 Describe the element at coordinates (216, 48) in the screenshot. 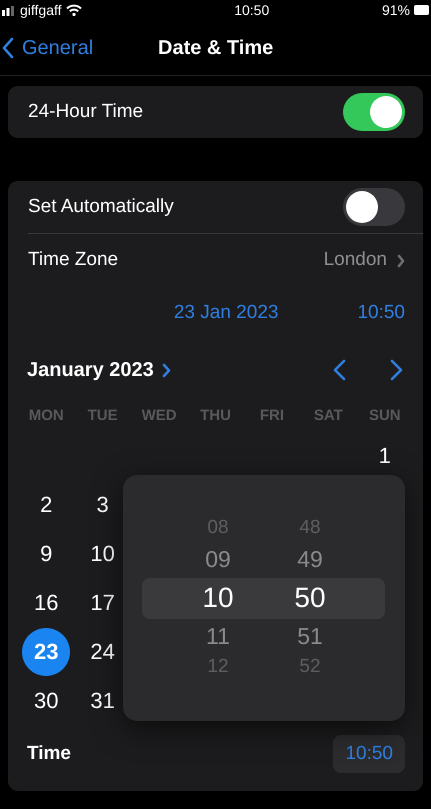

I see `page-title: Date & Time` at that location.